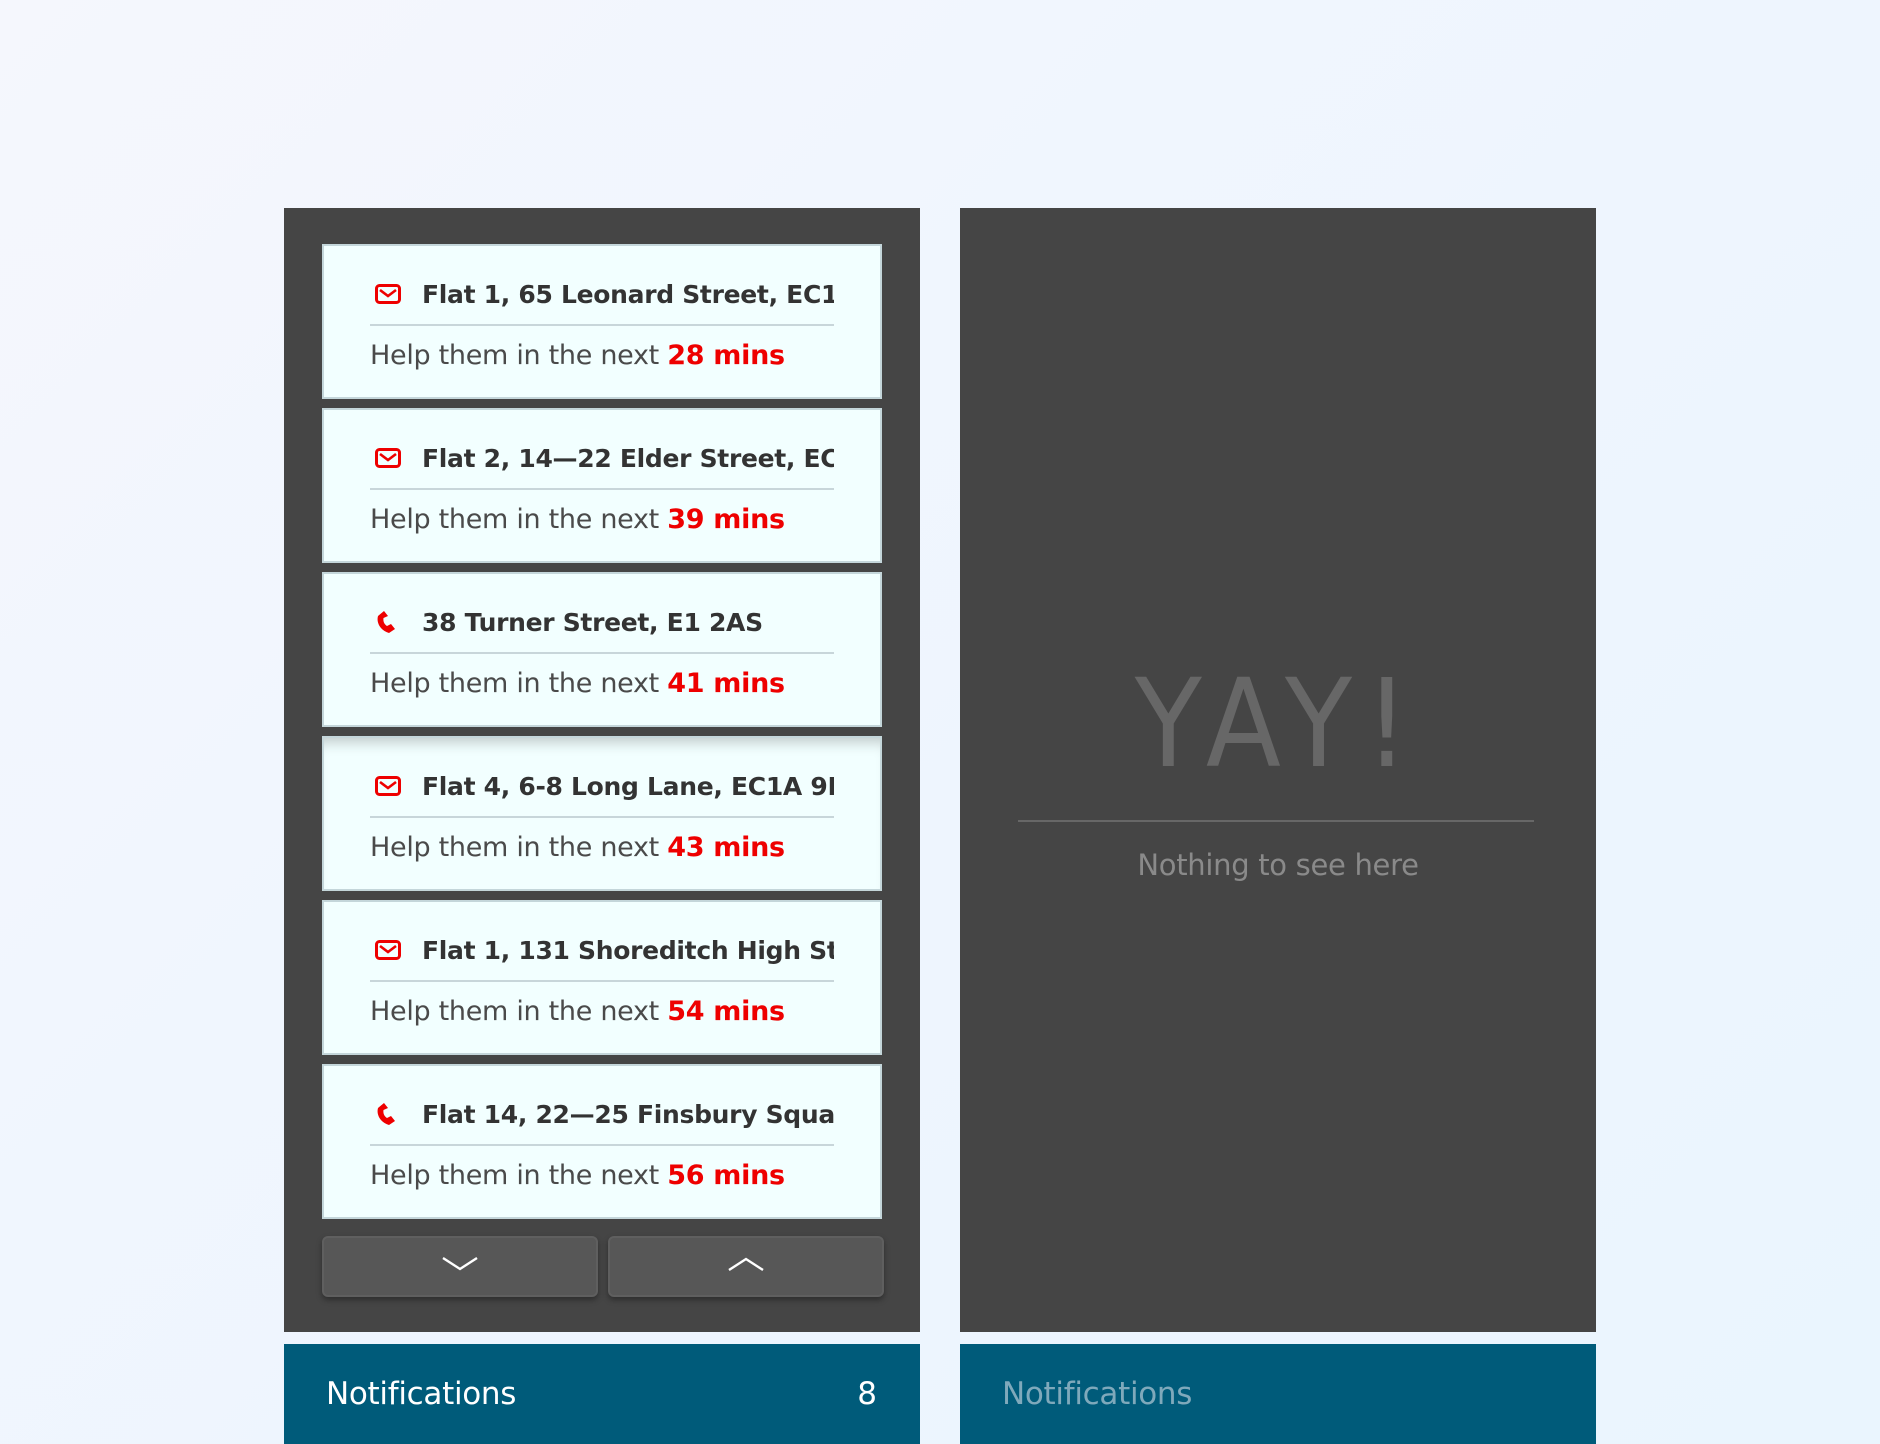 The height and width of the screenshot is (1444, 1880). I want to click on deadline-time: 56 mins, so click(726, 1175).